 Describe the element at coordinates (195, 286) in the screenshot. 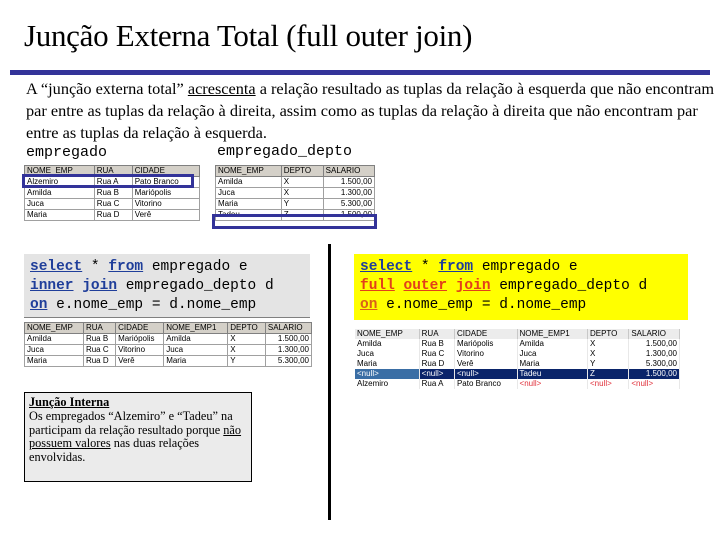

I see `sql-text: empregado_depto d` at that location.